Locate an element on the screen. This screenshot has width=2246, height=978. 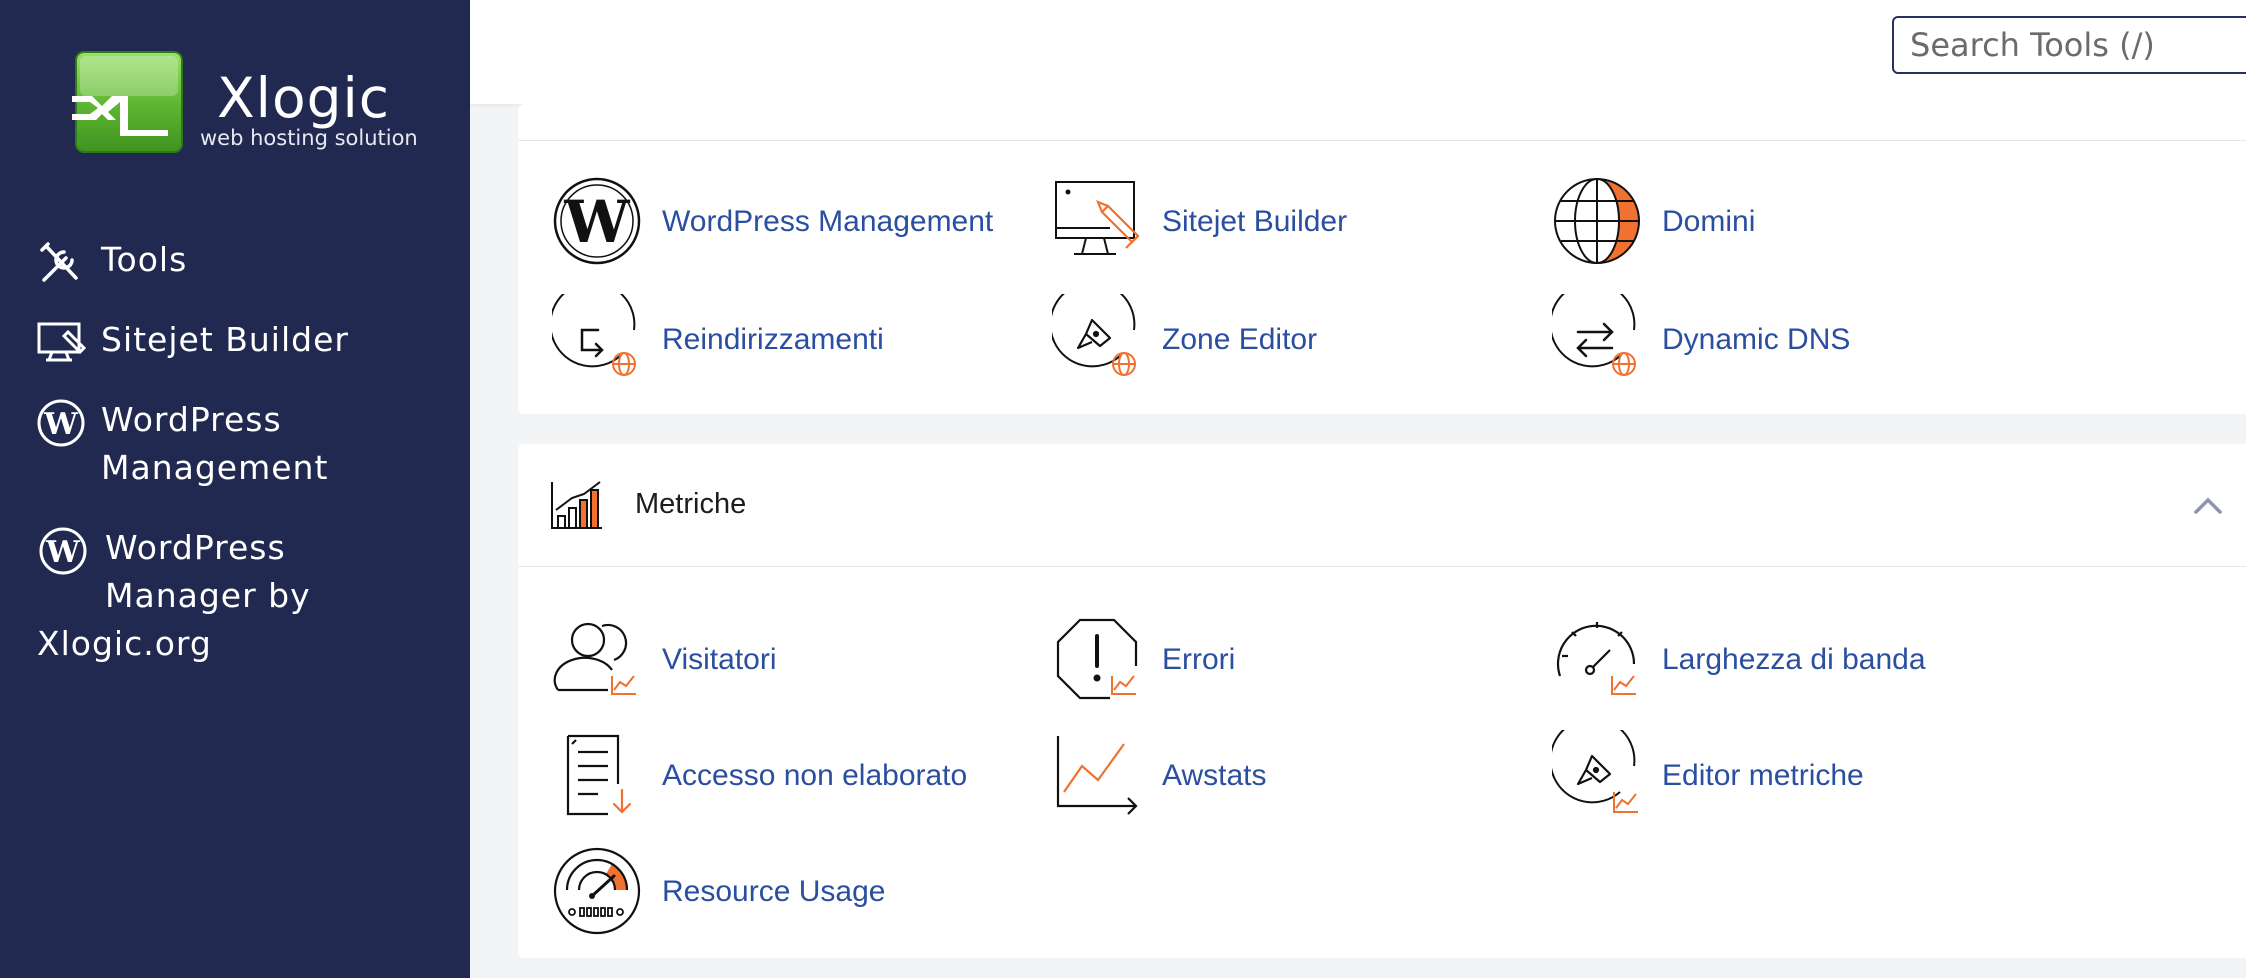
panel-divider is located at coordinates (1382, 140).